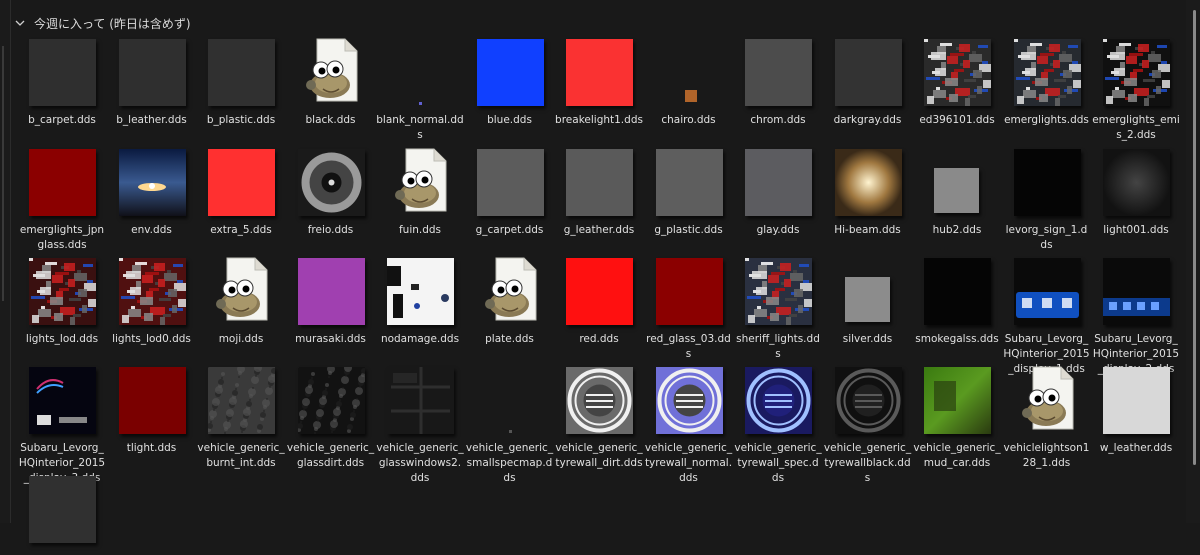 This screenshot has height=555, width=1200. I want to click on file-item, so click(62, 514).